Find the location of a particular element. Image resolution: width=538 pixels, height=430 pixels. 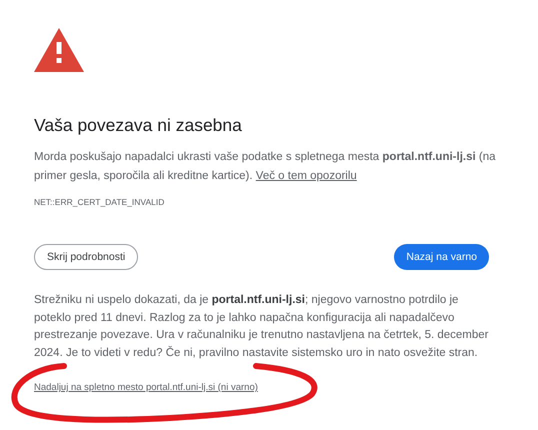

warning-icon is located at coordinates (59, 50).